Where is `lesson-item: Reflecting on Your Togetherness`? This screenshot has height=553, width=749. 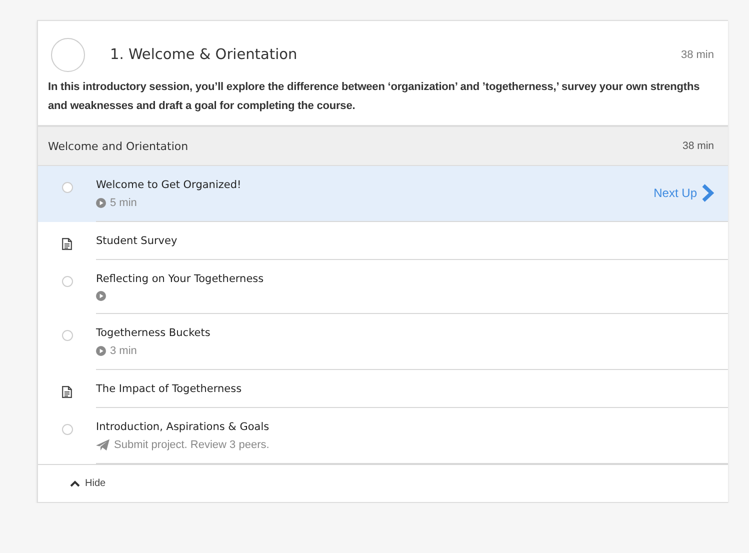 lesson-item: Reflecting on Your Togetherness is located at coordinates (383, 287).